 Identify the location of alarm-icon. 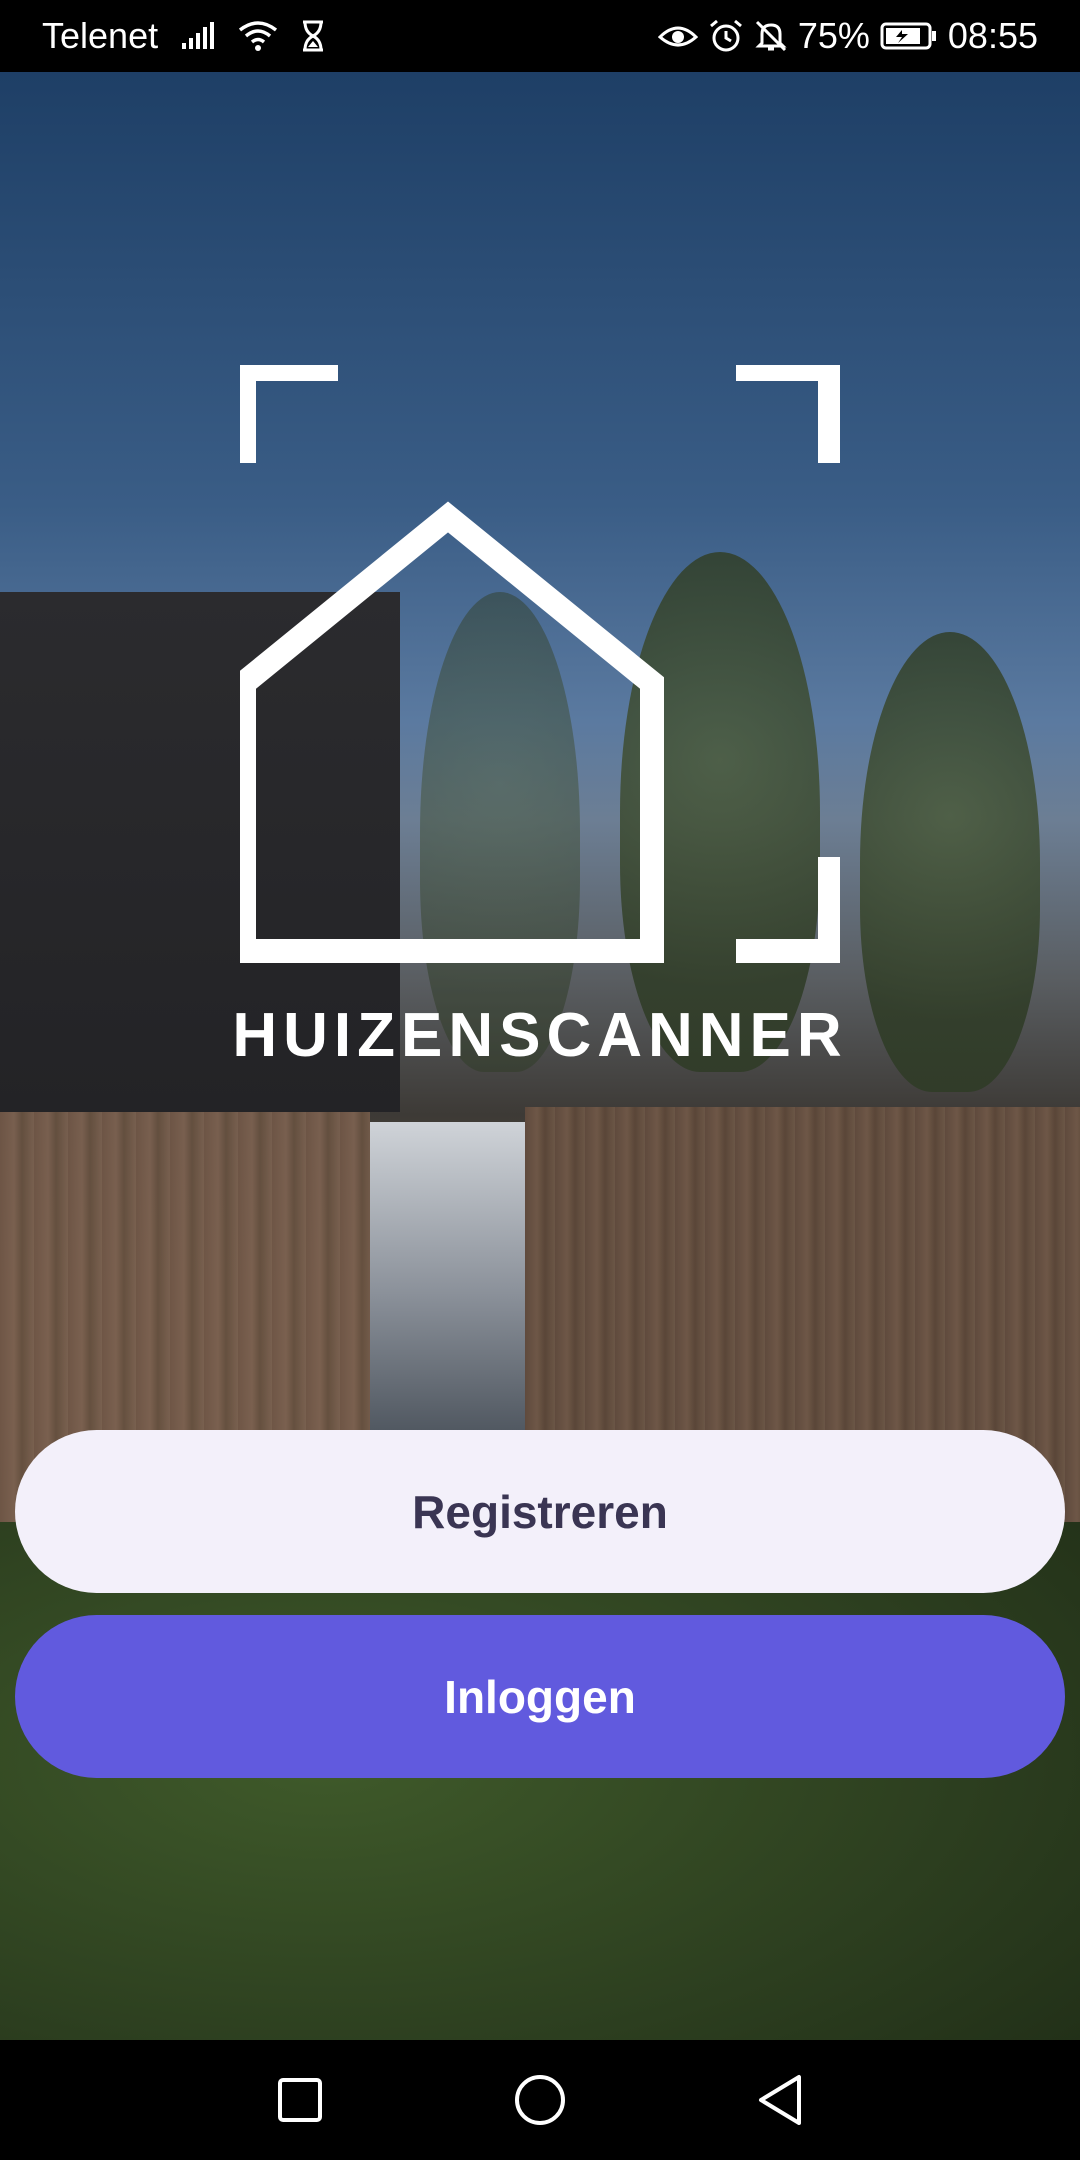
(726, 36).